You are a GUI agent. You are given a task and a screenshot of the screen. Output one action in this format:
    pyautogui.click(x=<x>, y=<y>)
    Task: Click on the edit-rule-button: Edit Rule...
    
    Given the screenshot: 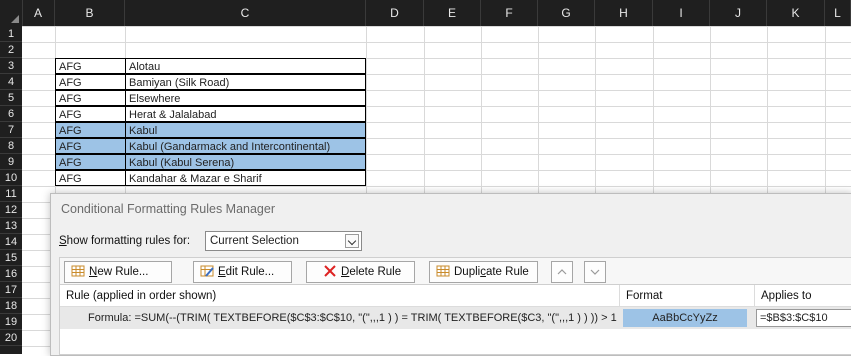 What is the action you would take?
    pyautogui.click(x=242, y=272)
    